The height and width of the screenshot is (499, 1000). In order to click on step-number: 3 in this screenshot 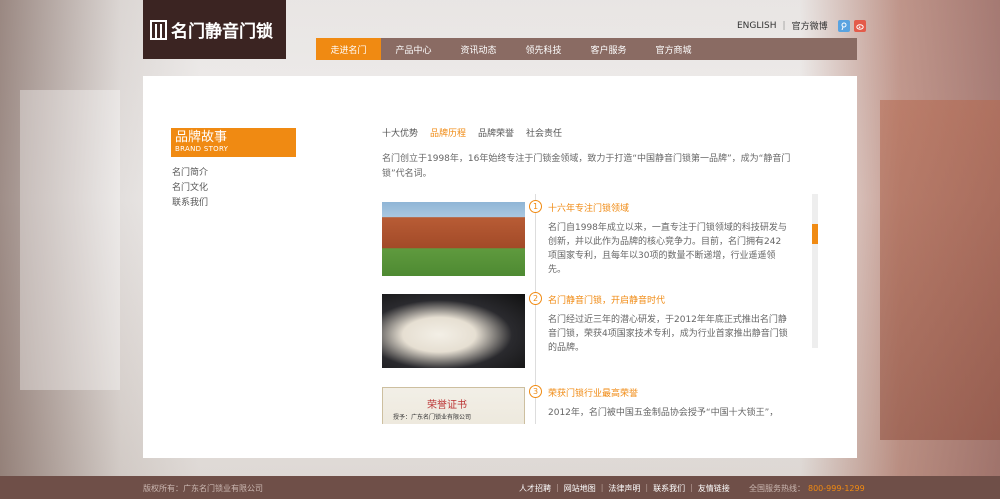, I will do `click(535, 391)`.